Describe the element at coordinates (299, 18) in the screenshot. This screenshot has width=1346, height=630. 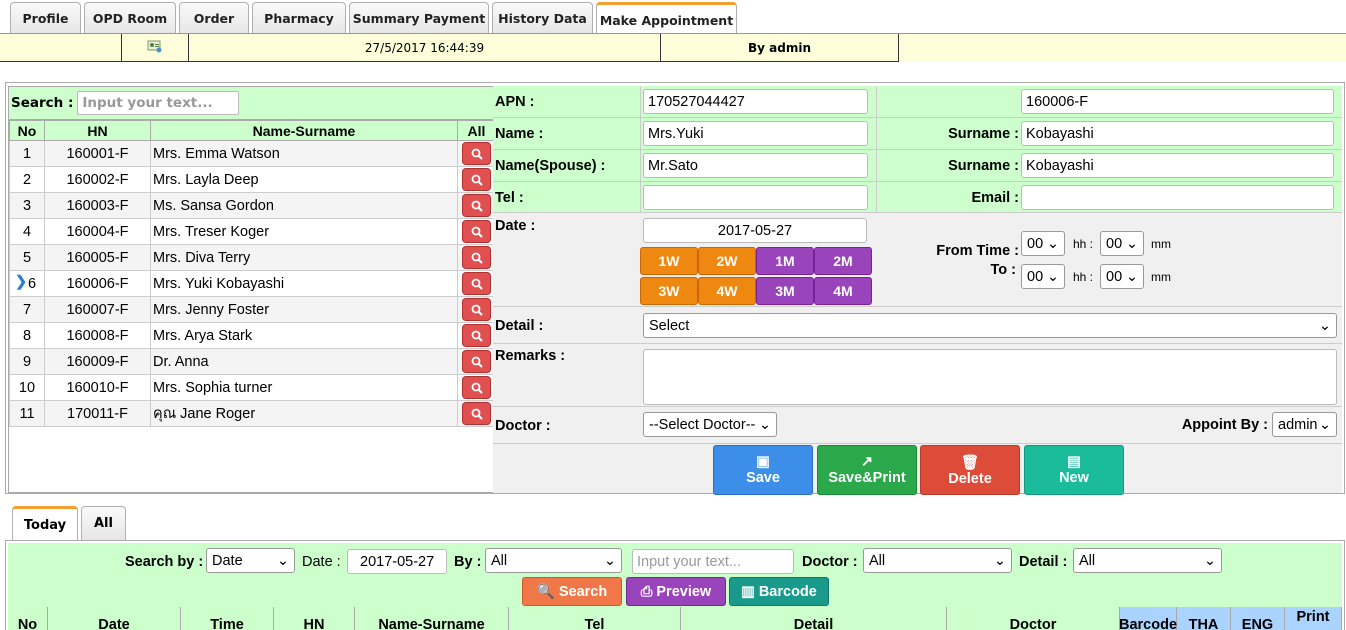
I see `tab-pharmacy: Pharmacy` at that location.